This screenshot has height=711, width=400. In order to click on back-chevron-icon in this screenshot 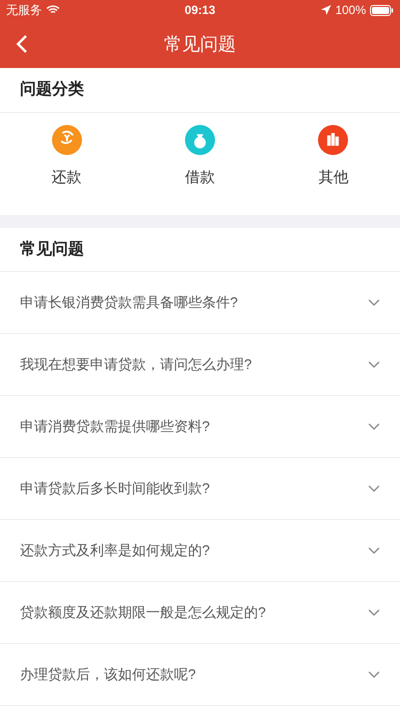, I will do `click(22, 44)`.